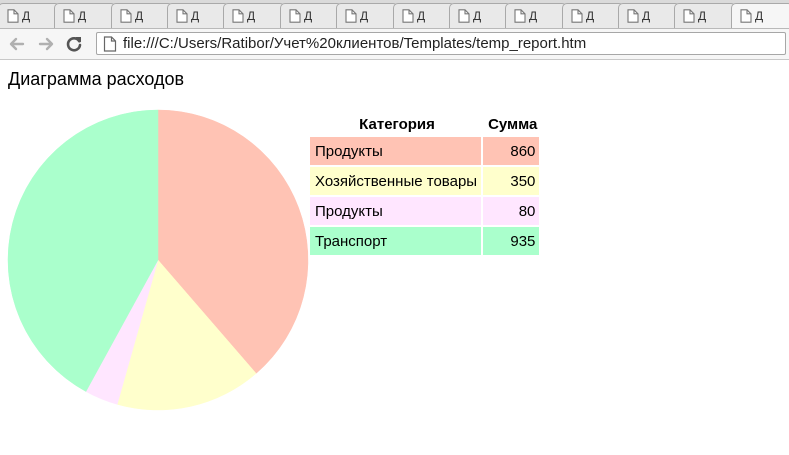  I want to click on forward-button, so click(46, 44).